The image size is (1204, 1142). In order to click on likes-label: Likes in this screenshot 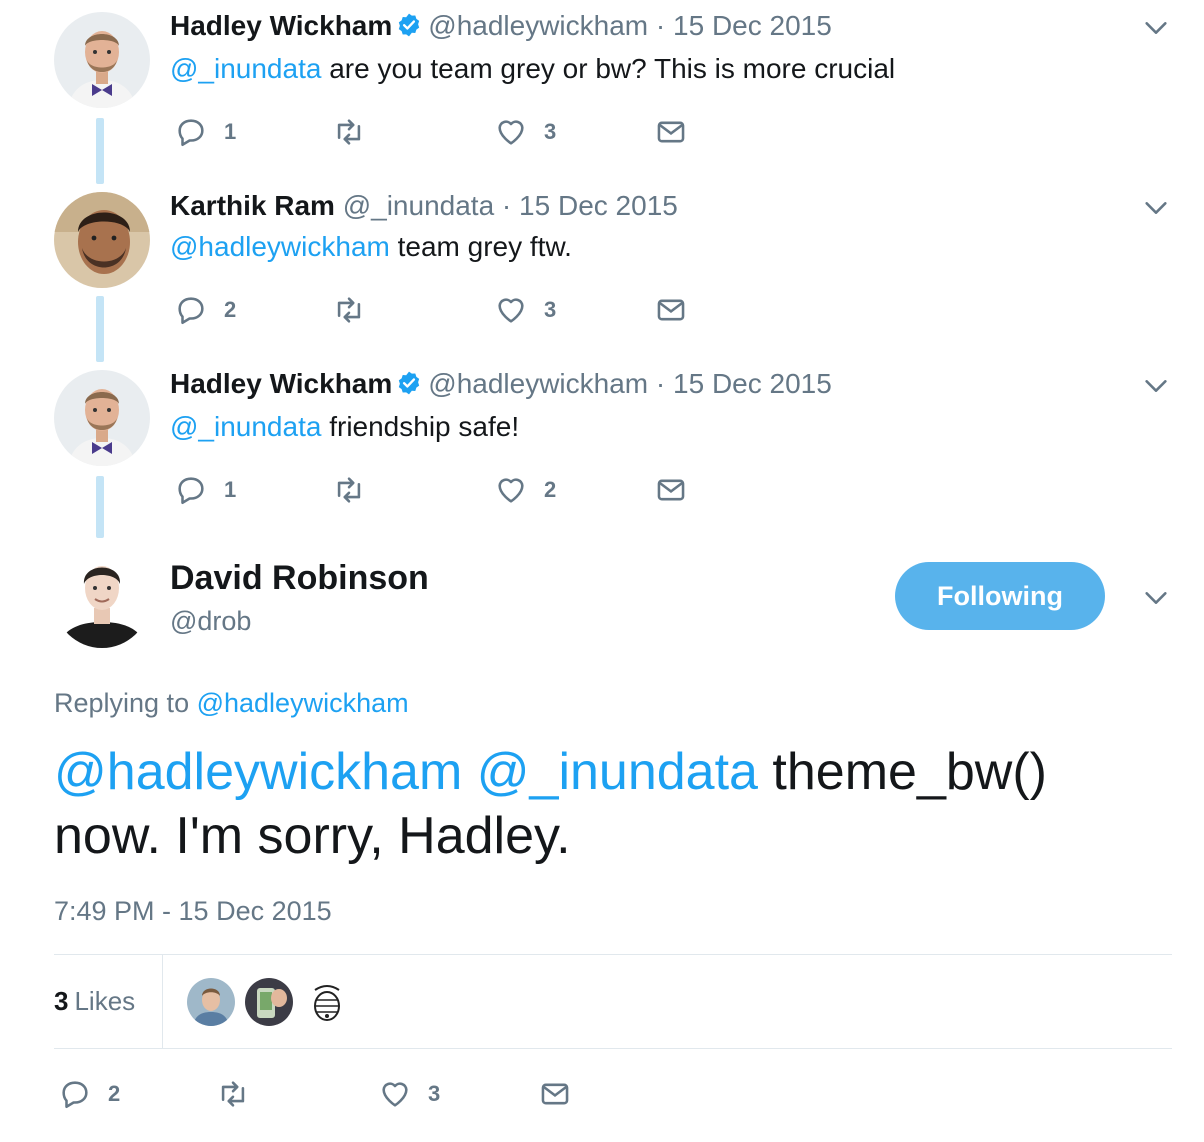, I will do `click(105, 1001)`.